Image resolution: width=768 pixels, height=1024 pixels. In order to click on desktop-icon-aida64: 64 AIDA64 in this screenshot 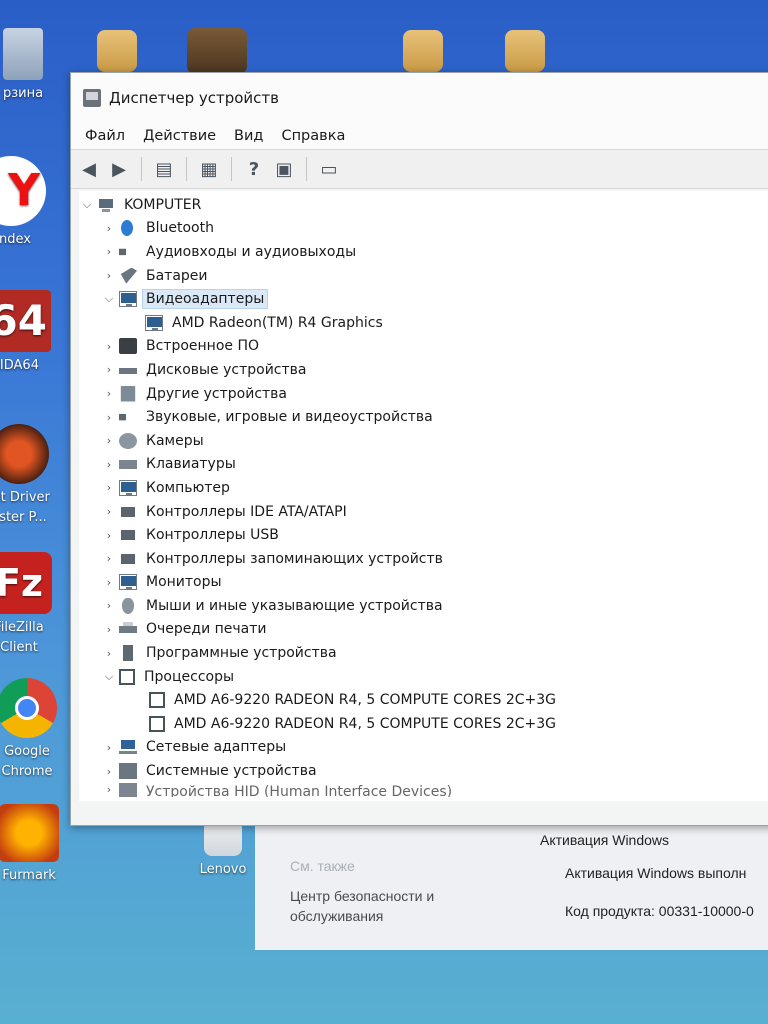, I will do `click(26, 333)`.